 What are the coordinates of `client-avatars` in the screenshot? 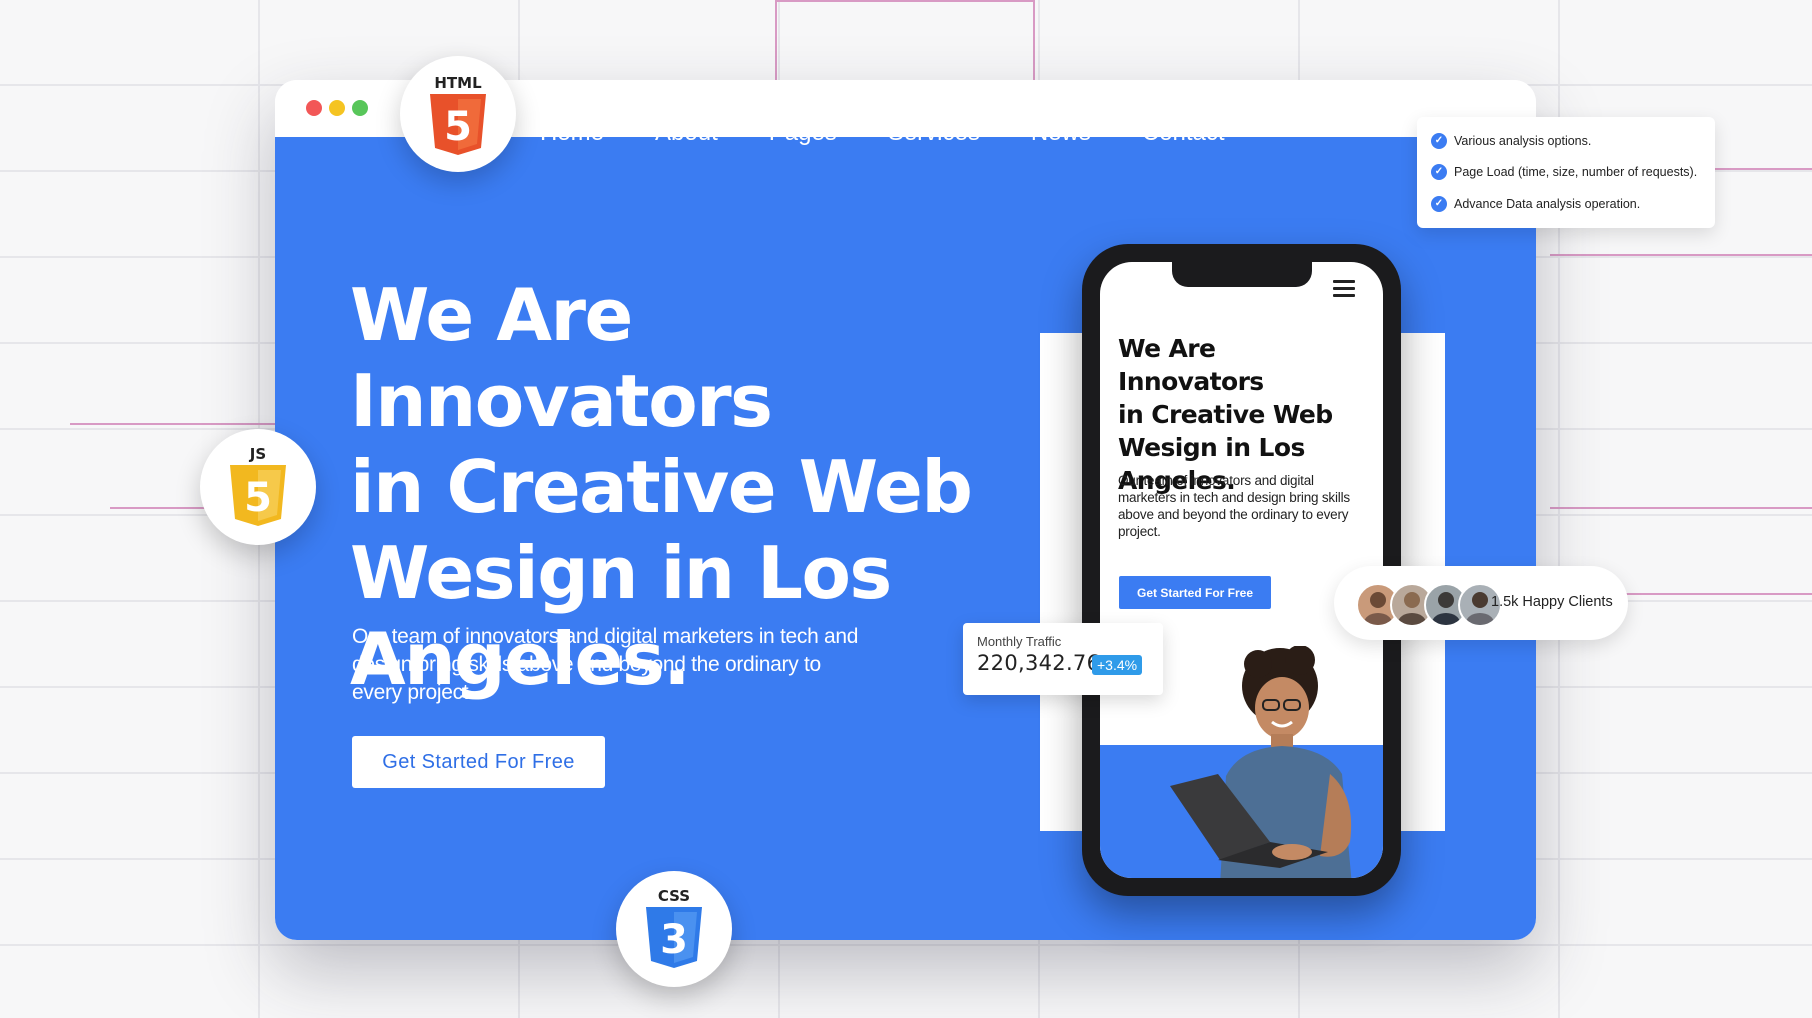 It's located at (1429, 605).